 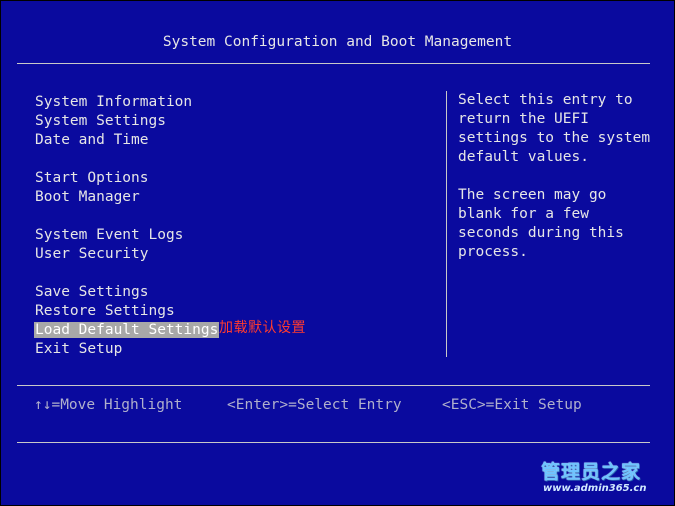 I want to click on menu-item-load-default-settings: Load Default Settings, so click(x=127, y=328).